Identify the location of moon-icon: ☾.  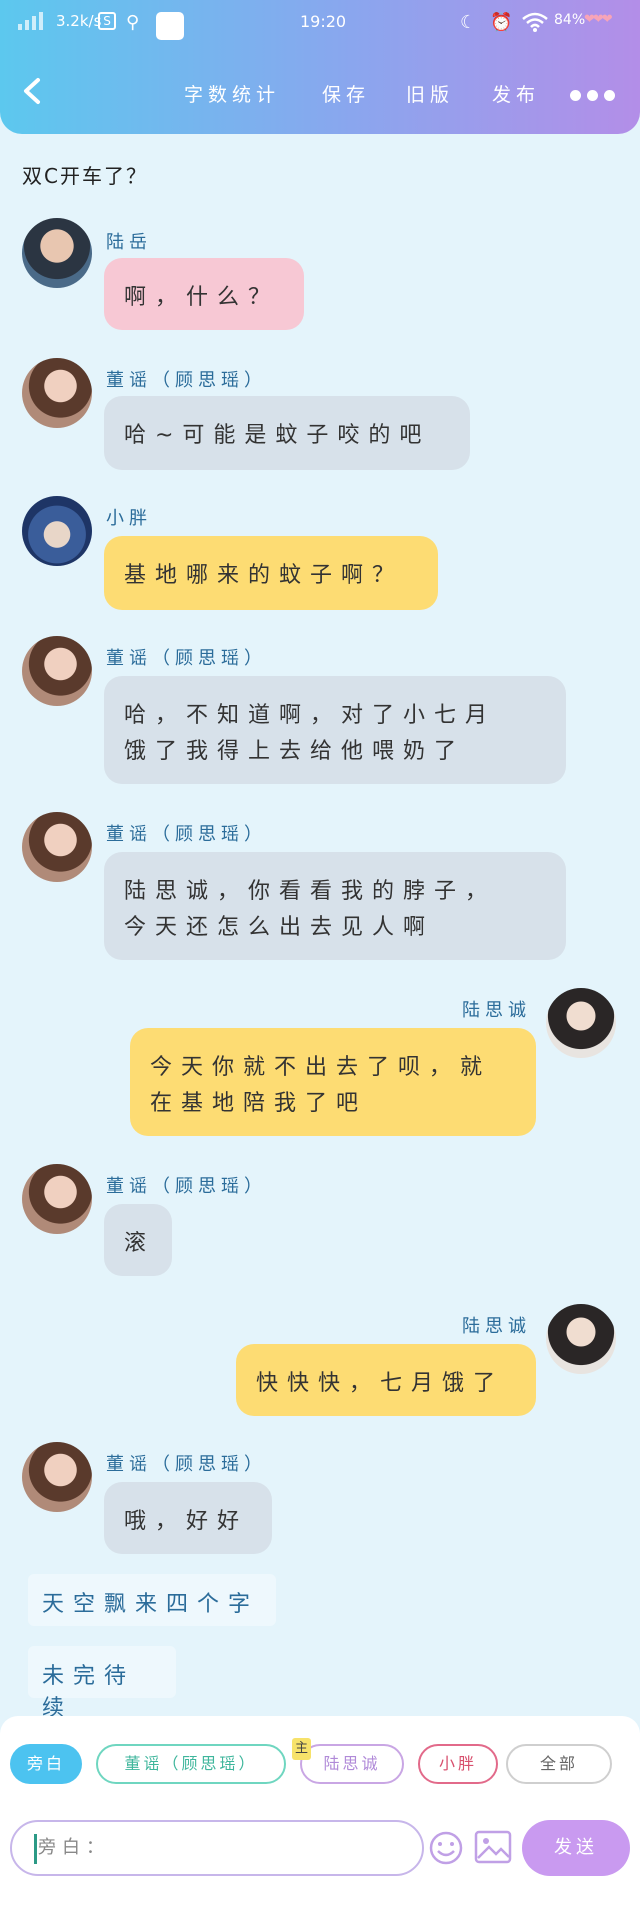
(468, 22).